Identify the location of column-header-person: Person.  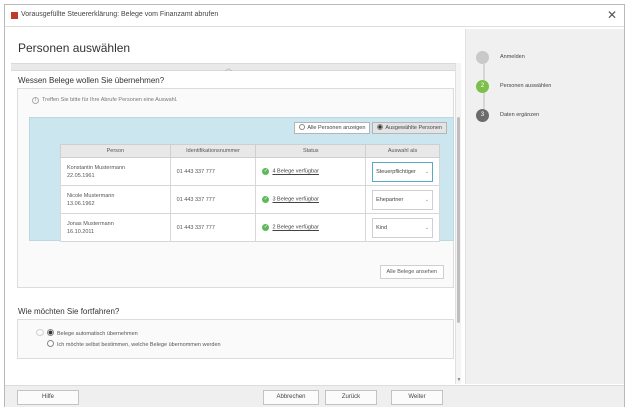
(115, 151).